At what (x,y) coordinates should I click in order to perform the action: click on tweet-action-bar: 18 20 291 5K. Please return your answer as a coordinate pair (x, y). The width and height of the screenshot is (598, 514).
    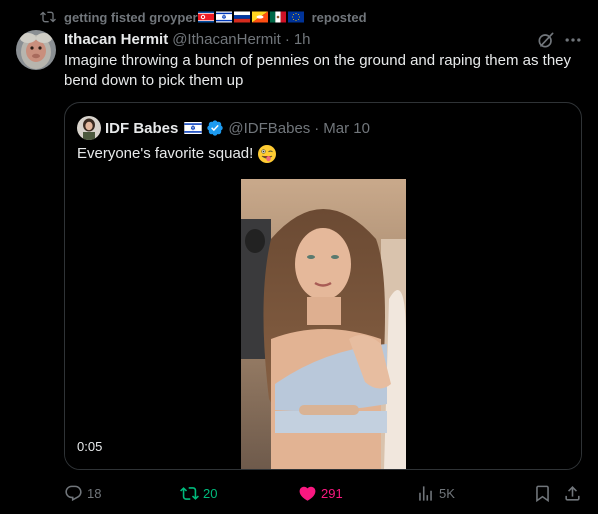
    Looking at the image, I should click on (299, 493).